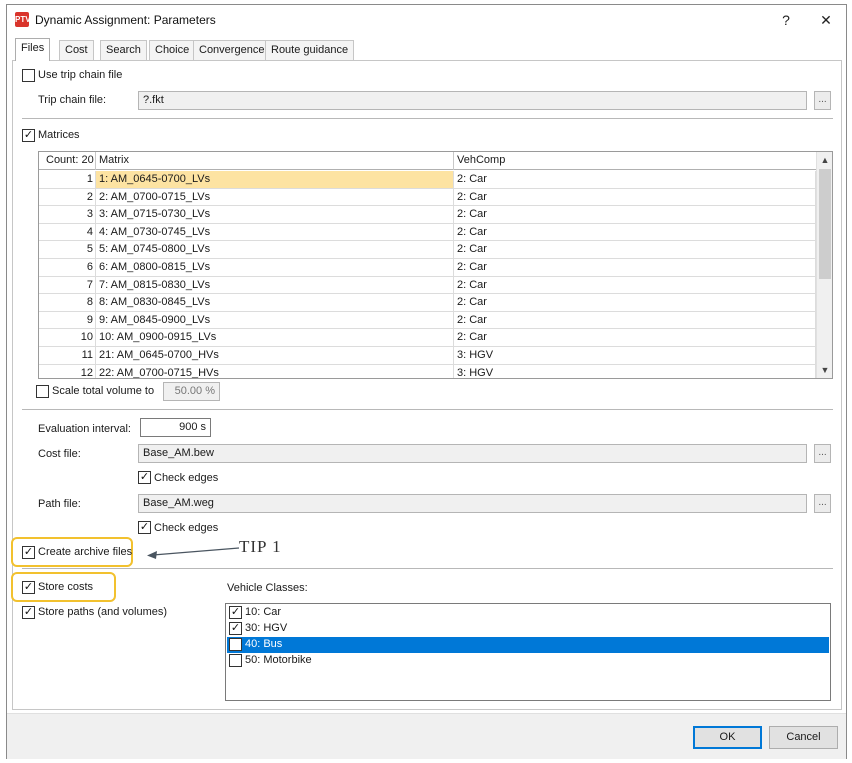 This screenshot has height=763, width=852. I want to click on row-number-cell: 2, so click(67, 197).